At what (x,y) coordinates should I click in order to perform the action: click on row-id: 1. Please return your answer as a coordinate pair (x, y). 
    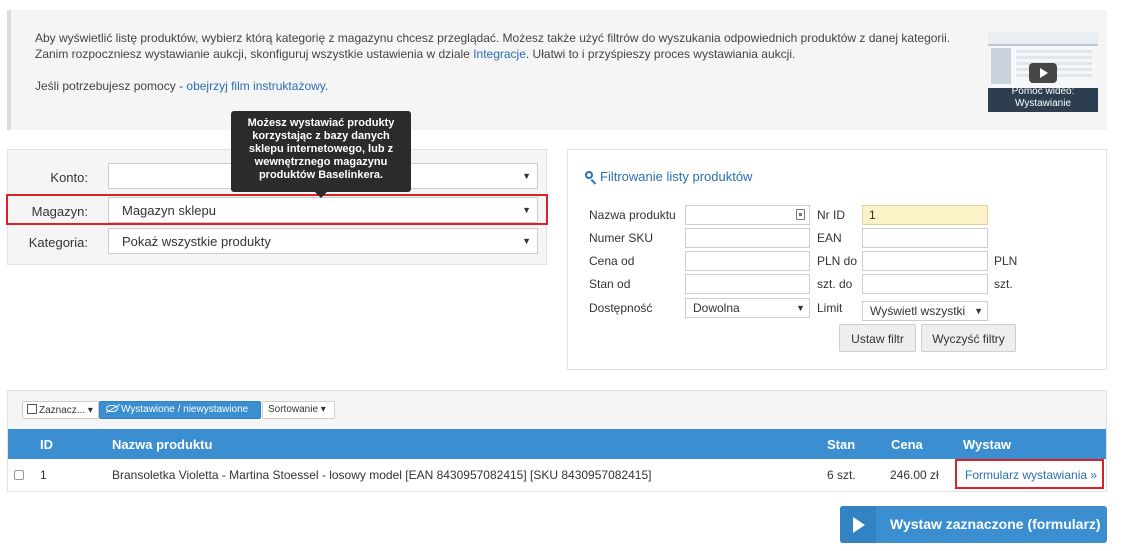
    Looking at the image, I should click on (43, 475).